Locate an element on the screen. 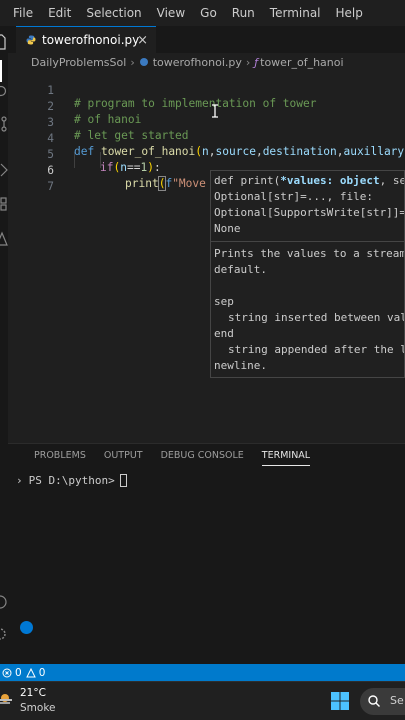 The width and height of the screenshot is (405, 720). menu-selection: Selection is located at coordinates (113, 13).